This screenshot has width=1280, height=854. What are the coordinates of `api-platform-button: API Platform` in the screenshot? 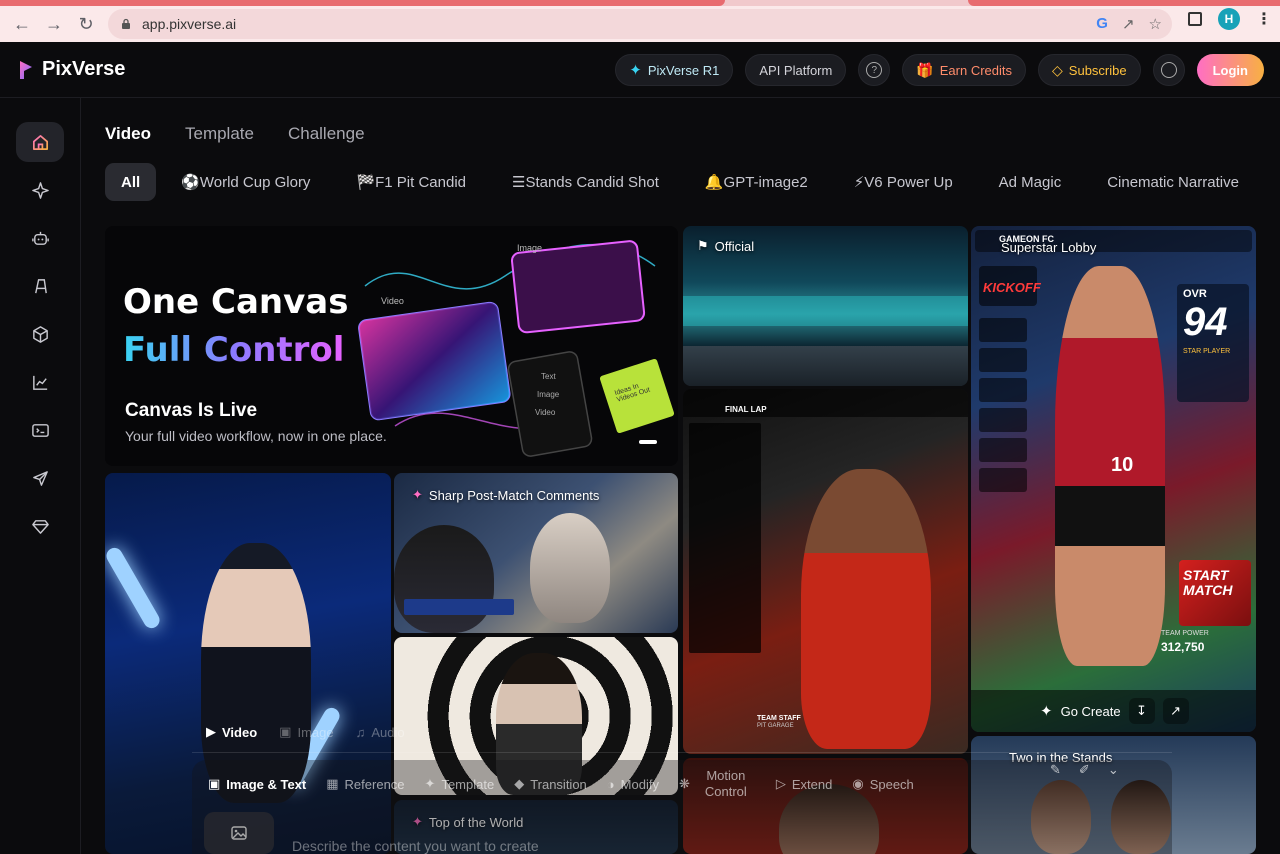 It's located at (796, 70).